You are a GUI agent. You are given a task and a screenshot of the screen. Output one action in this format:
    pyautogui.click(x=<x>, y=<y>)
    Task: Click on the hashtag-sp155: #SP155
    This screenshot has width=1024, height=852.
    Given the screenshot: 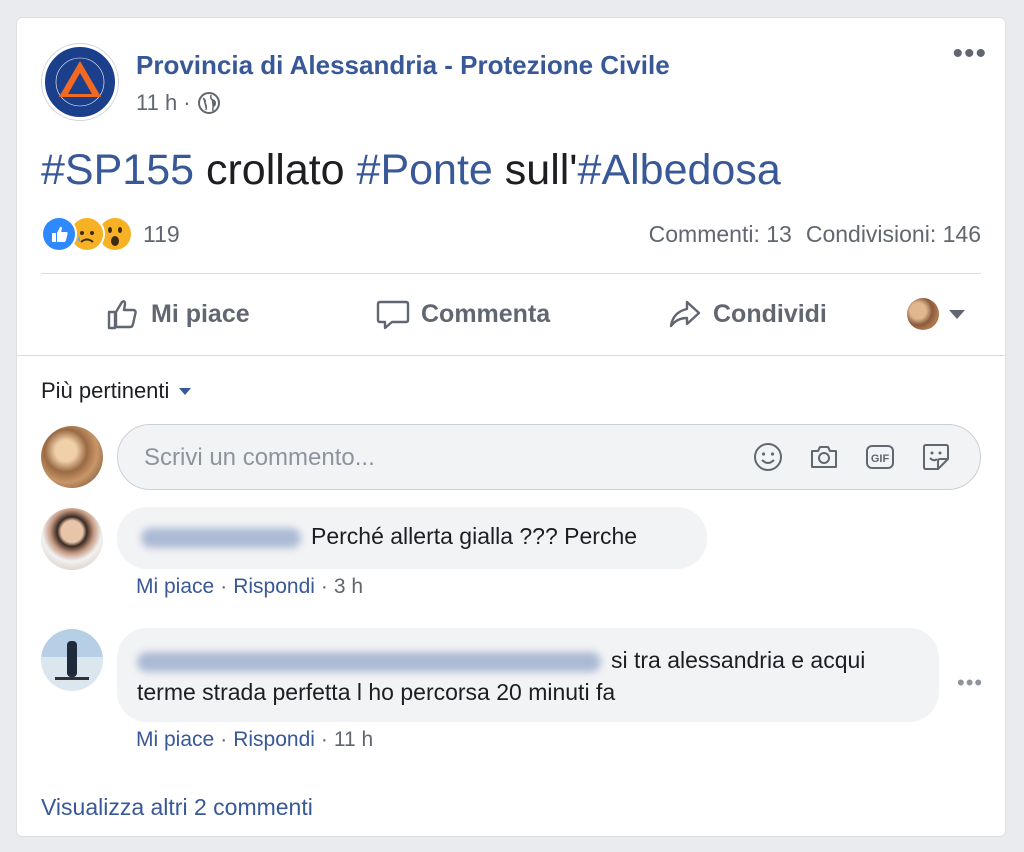 What is the action you would take?
    pyautogui.click(x=117, y=170)
    